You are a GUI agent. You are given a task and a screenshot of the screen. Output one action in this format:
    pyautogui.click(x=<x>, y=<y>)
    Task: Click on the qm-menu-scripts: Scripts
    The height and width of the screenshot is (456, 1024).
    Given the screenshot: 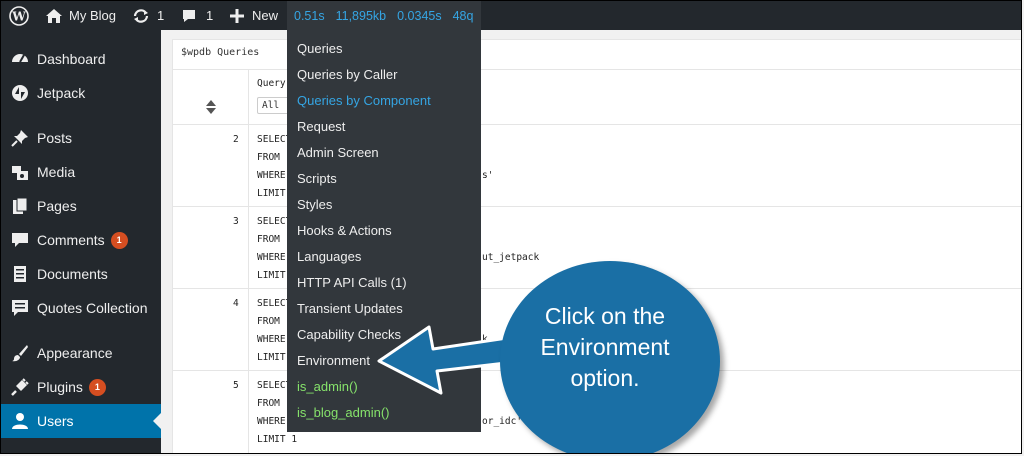 What is the action you would take?
    pyautogui.click(x=317, y=178)
    